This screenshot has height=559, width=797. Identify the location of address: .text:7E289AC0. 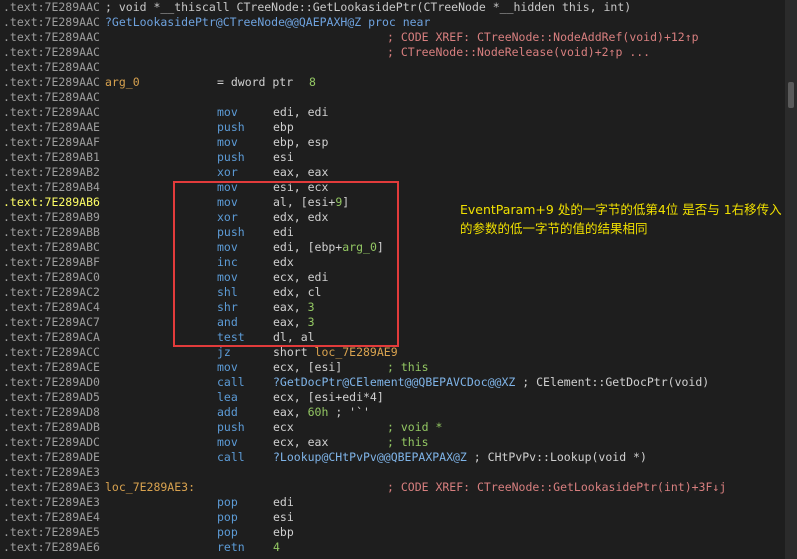
(51, 277).